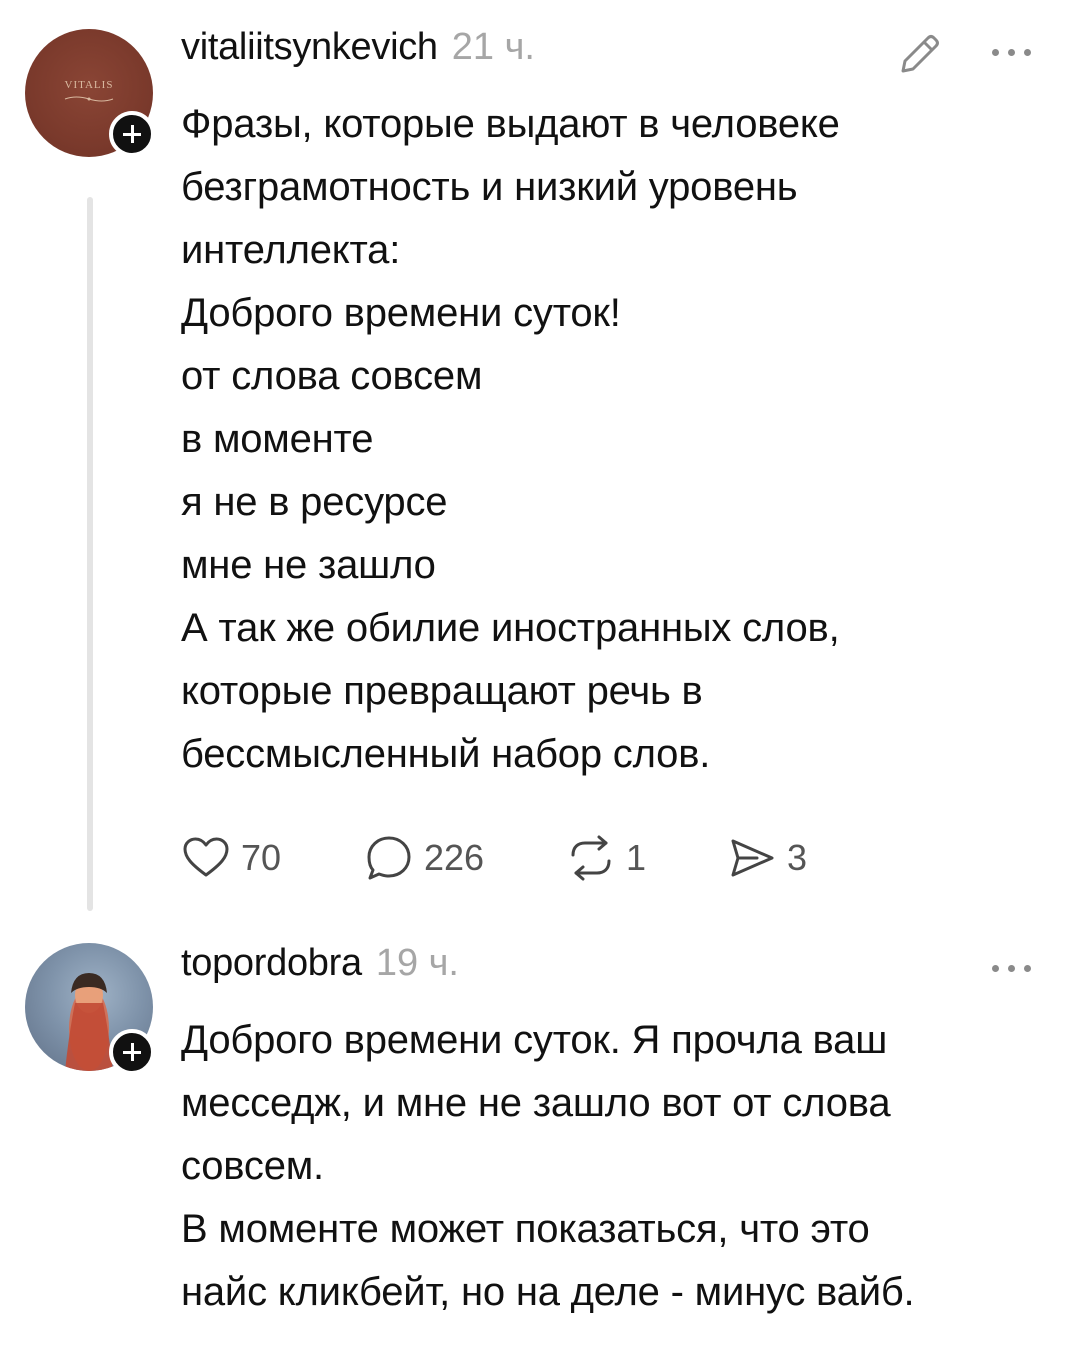 This screenshot has width=1083, height=1348. I want to click on post-line: мне не зашло, so click(308, 565).